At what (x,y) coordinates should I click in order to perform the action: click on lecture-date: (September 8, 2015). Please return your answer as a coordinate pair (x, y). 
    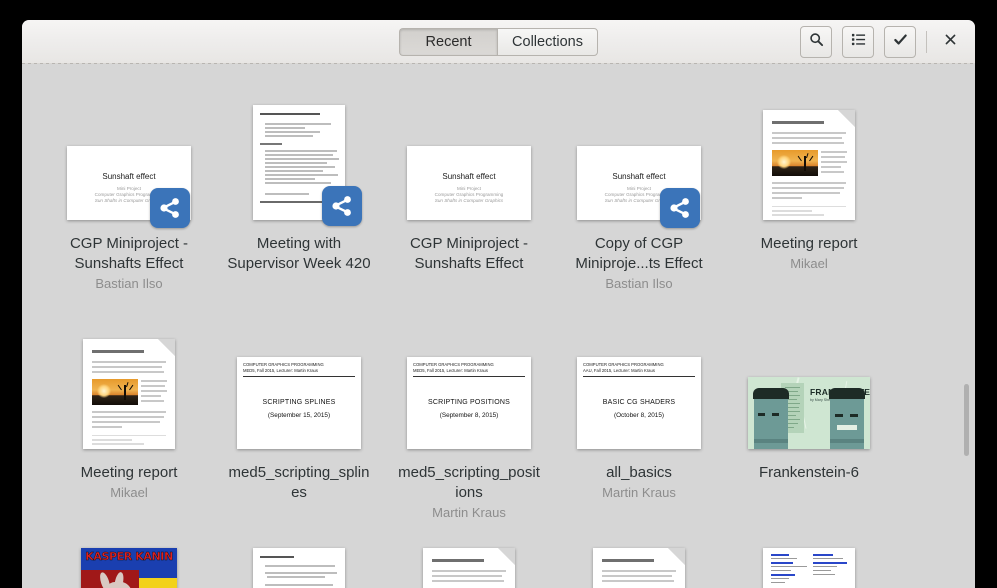
    Looking at the image, I should click on (469, 415).